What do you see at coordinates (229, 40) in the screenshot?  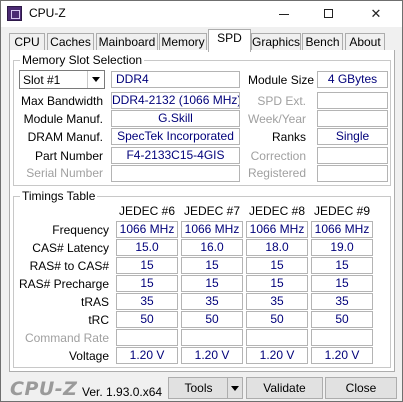 I see `tab-spd: SPD` at bounding box center [229, 40].